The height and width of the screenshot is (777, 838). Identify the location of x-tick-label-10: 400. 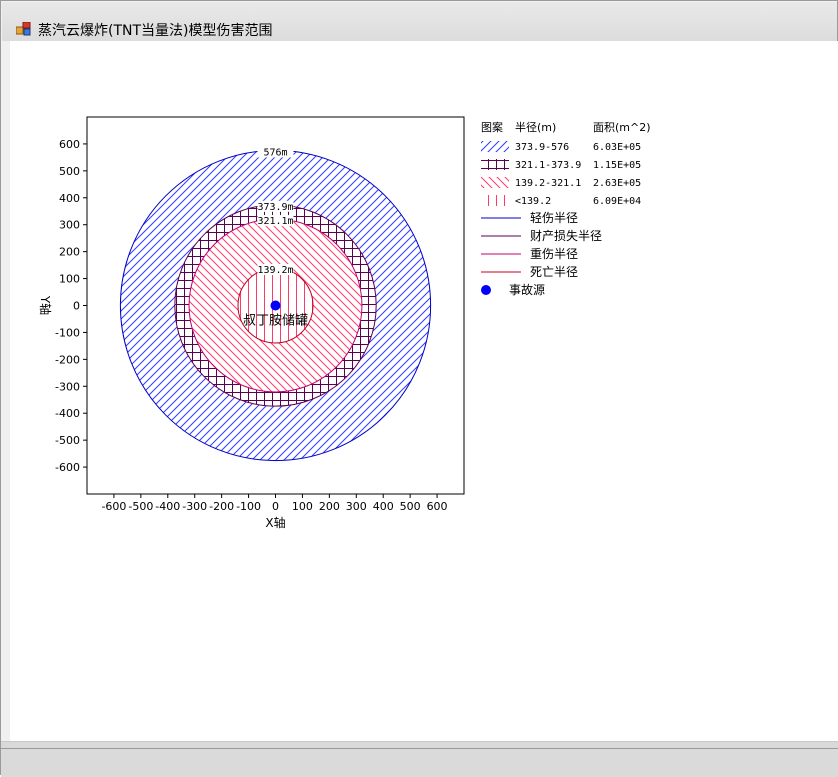
(383, 506).